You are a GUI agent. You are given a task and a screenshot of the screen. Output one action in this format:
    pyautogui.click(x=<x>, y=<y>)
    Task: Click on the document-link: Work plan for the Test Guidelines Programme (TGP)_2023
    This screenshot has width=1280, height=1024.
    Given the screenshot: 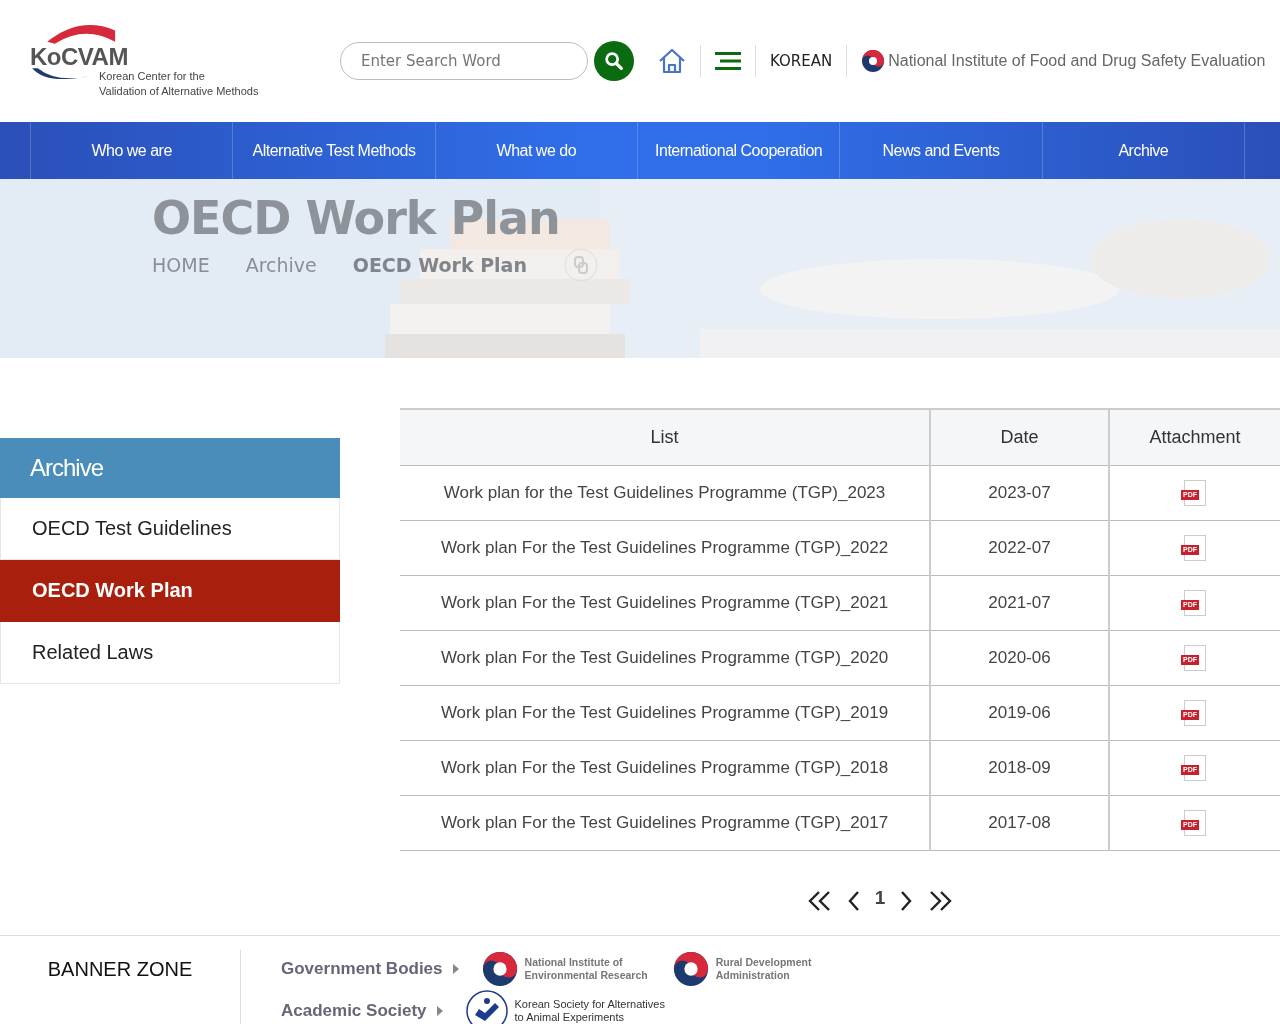 What is the action you would take?
    pyautogui.click(x=665, y=493)
    